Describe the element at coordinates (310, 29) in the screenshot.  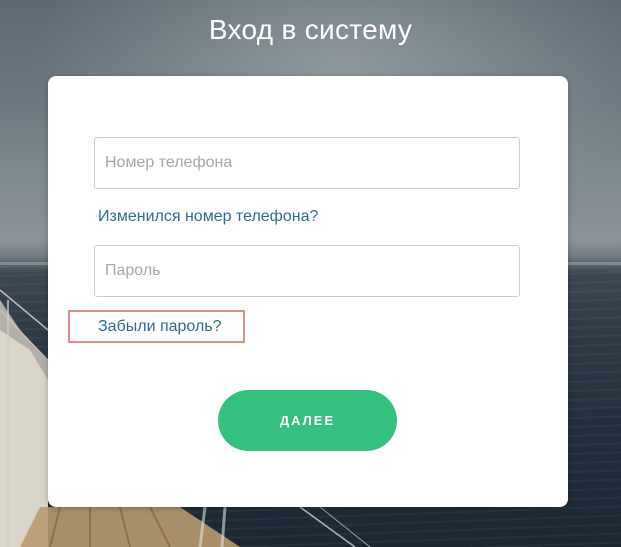
I see `page-title: Вход в систему` at that location.